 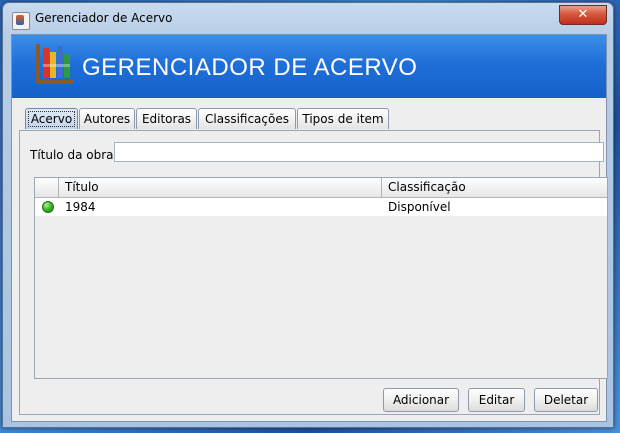 What do you see at coordinates (47, 187) in the screenshot?
I see `column-header-status` at bounding box center [47, 187].